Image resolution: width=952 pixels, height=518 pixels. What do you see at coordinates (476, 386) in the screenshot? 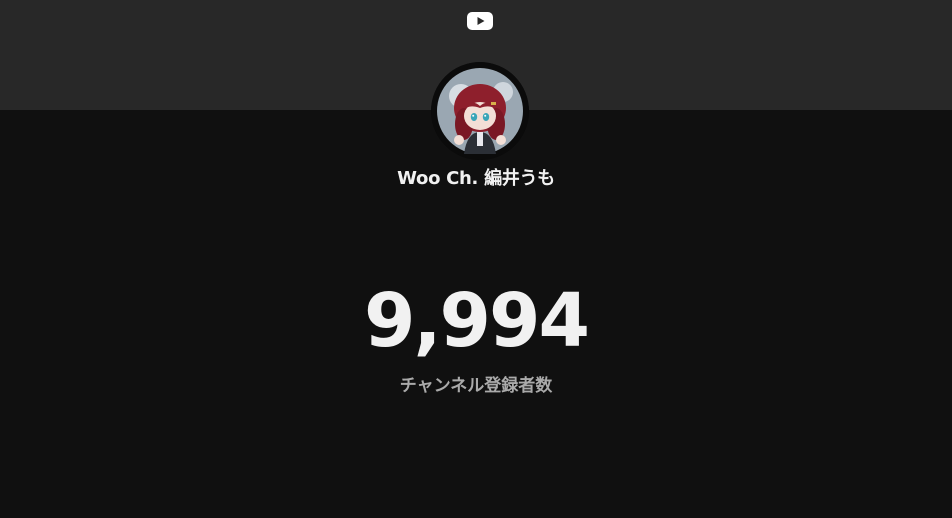
I see `subscriber-label: チャンネル登録者数` at bounding box center [476, 386].